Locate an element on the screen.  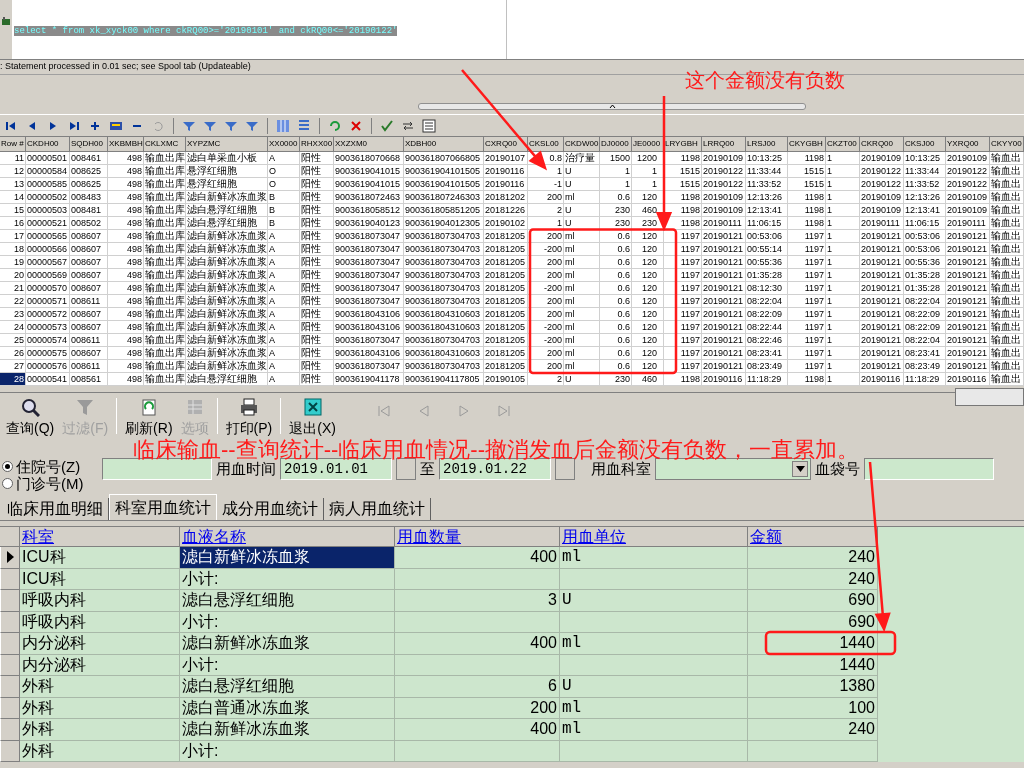
form-icon is located at coordinates (429, 125).